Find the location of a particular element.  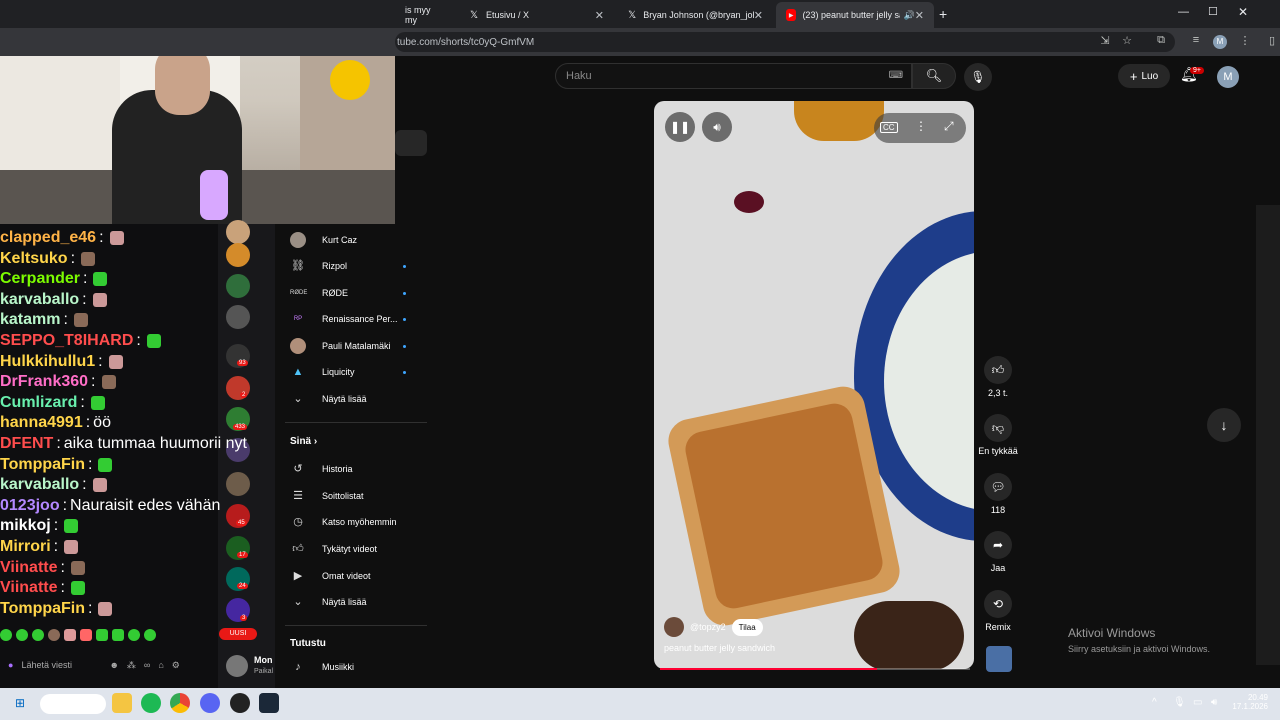

next-video-button: ↓ is located at coordinates (1224, 425).